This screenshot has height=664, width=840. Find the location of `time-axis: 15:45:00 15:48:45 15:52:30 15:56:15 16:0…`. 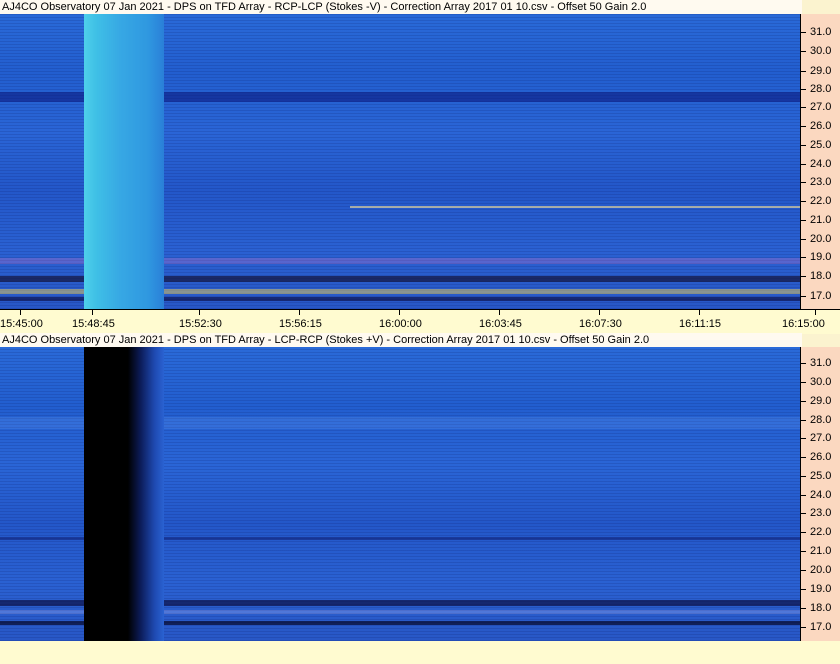

time-axis: 15:45:00 15:48:45 15:52:30 15:56:15 16:0… is located at coordinates (420, 321).